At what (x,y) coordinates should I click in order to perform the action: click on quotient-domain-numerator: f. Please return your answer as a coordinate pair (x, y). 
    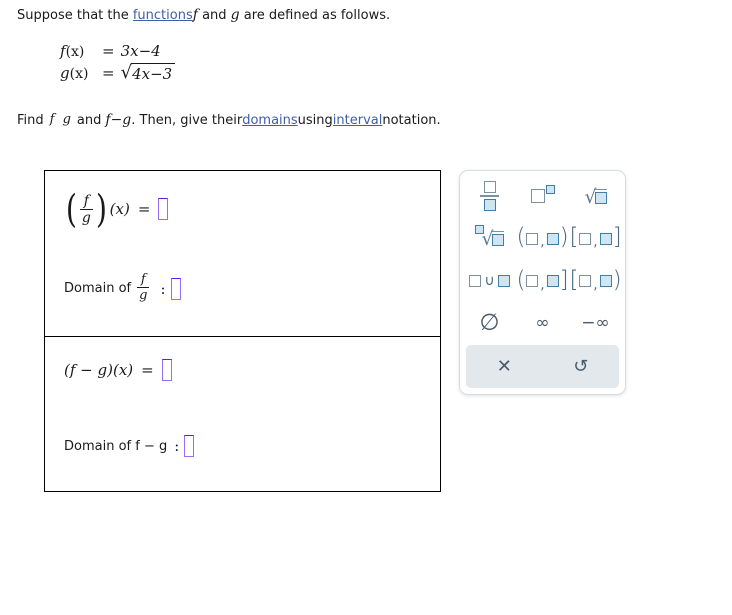
    Looking at the image, I should click on (143, 279).